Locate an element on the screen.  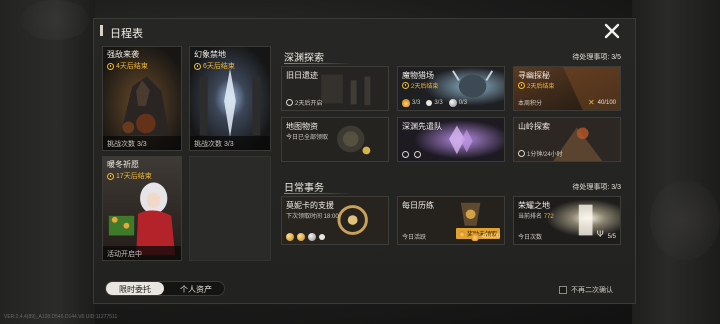
trident-icon is located at coordinates (601, 235).